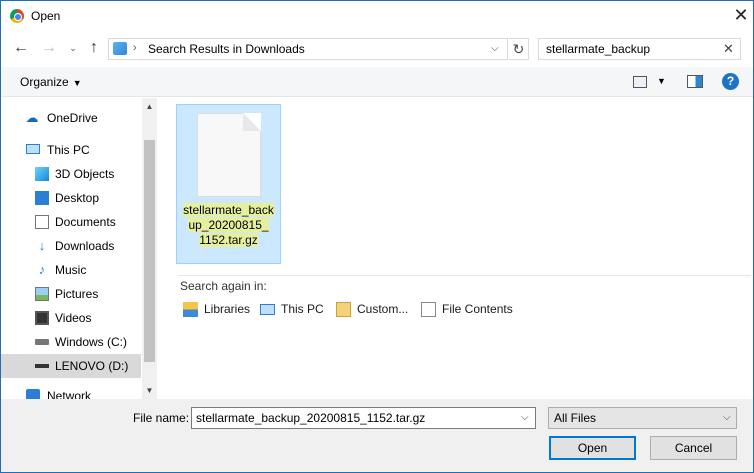 The image size is (754, 473). Describe the element at coordinates (49, 48) in the screenshot. I see `forward-button: →` at that location.